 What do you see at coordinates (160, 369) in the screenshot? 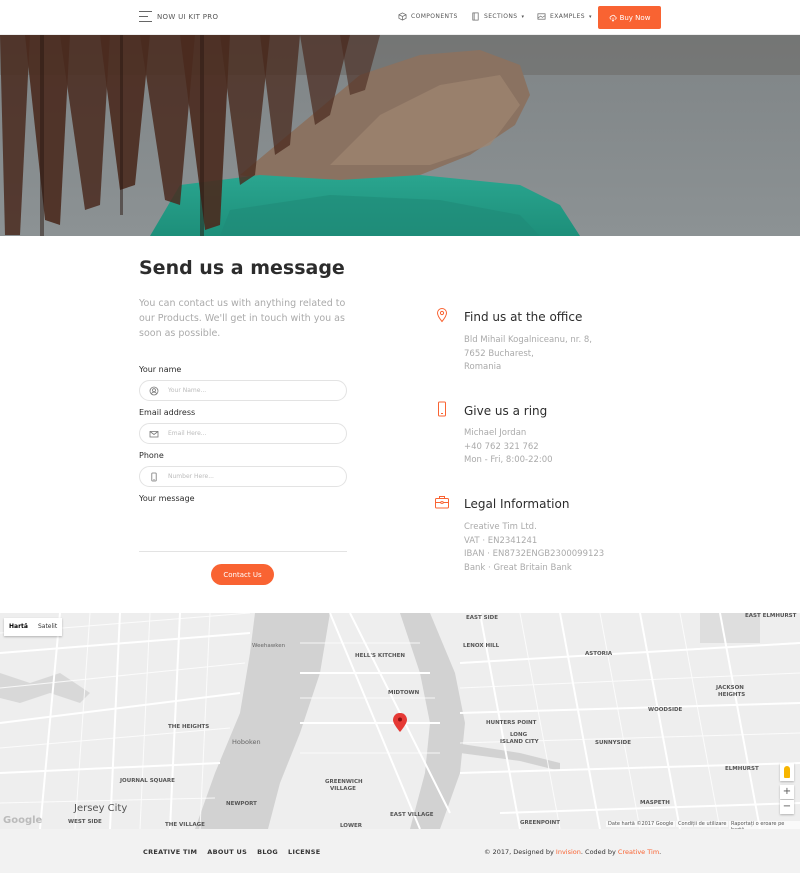
I see `name-label: Your name` at bounding box center [160, 369].